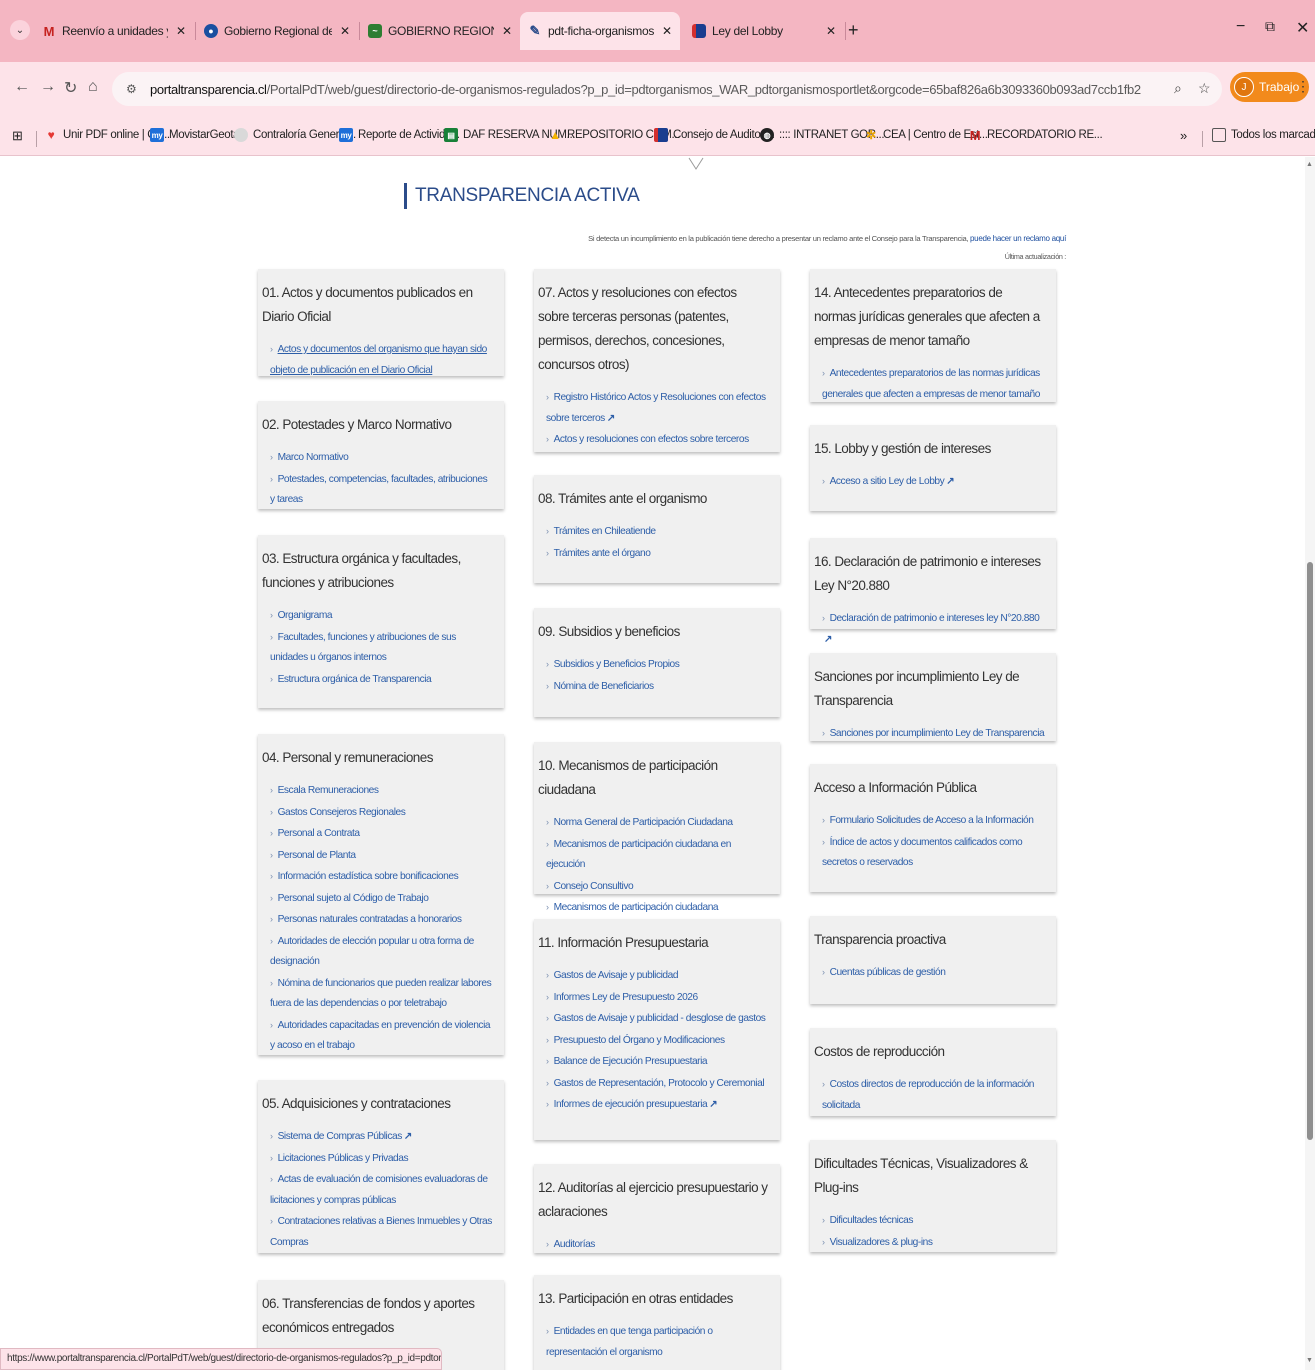  What do you see at coordinates (382, 680) in the screenshot?
I see `card-link: › Estructura orgánica de Transparencia` at bounding box center [382, 680].